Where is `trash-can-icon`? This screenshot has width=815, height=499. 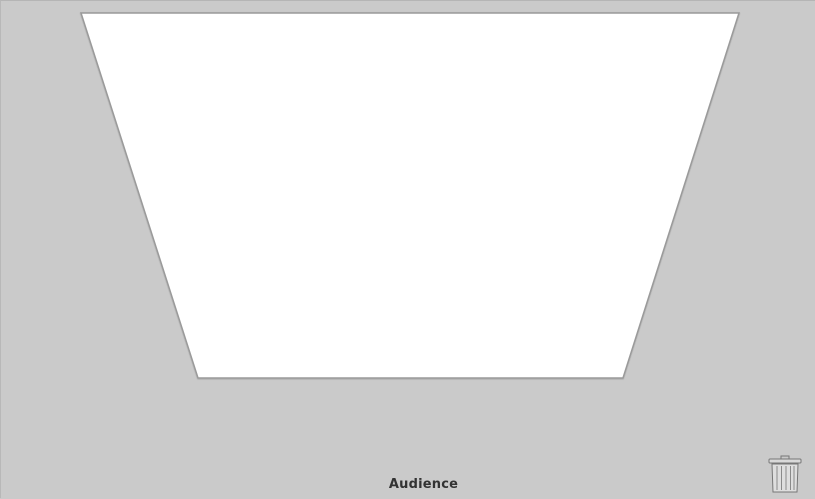 trash-can-icon is located at coordinates (785, 474).